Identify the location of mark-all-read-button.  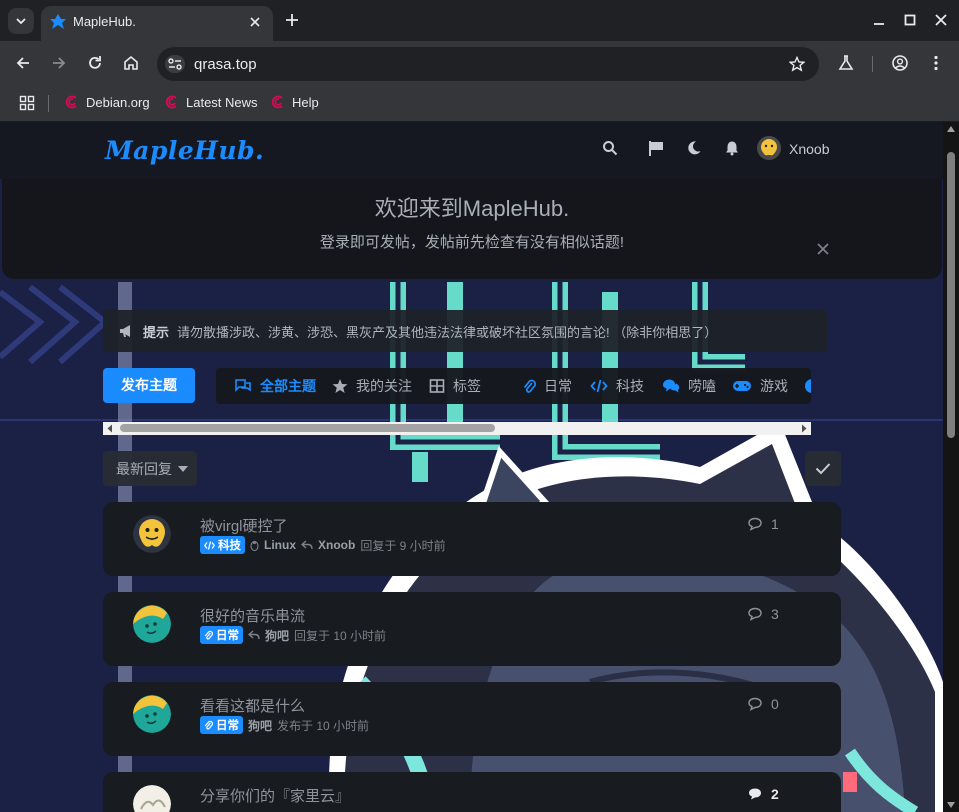
(823, 468).